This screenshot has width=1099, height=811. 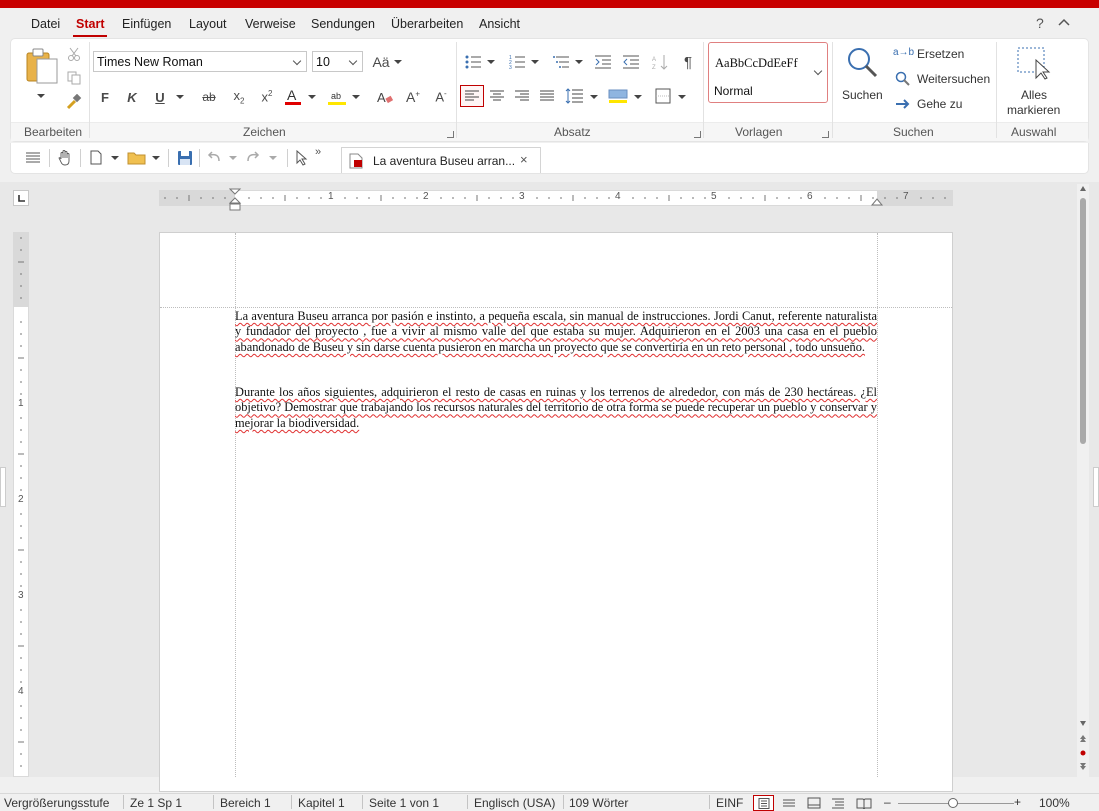 I want to click on style-gallery: AaBbCcDdEeFf Normal, so click(x=768, y=72).